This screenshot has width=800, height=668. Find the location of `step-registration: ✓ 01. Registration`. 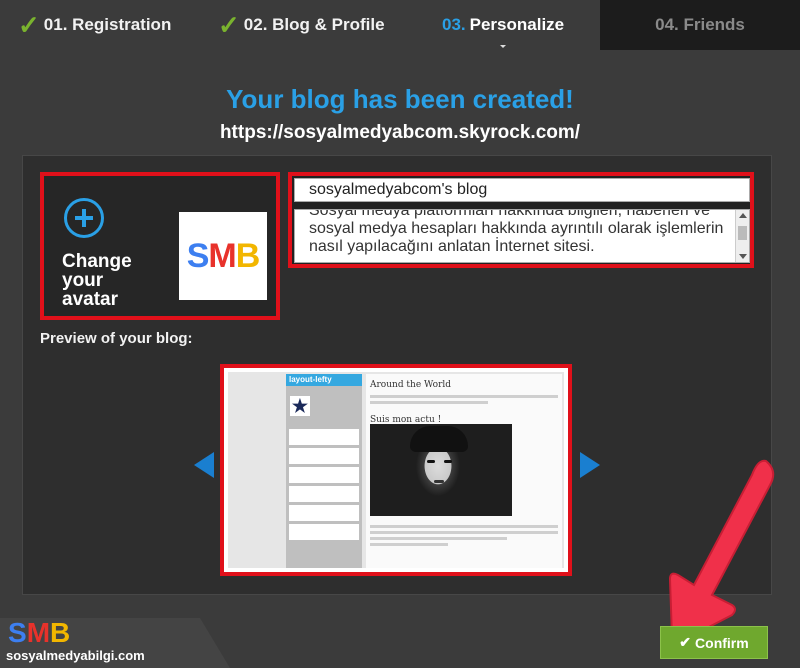

step-registration: ✓ 01. Registration is located at coordinates (100, 25).